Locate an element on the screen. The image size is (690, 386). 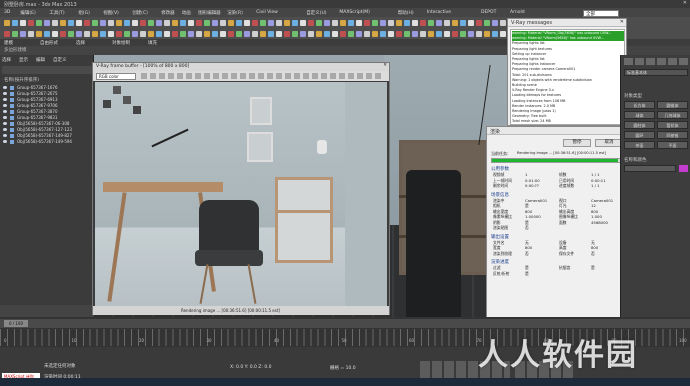
object-type-button: 圆环 is located at coordinates (639, 135).